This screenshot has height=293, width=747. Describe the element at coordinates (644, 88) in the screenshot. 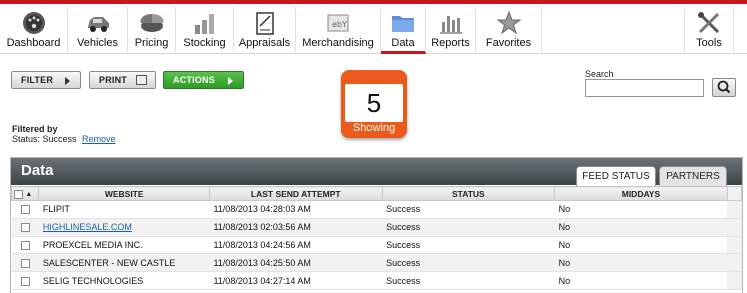

I see `search-input` at that location.